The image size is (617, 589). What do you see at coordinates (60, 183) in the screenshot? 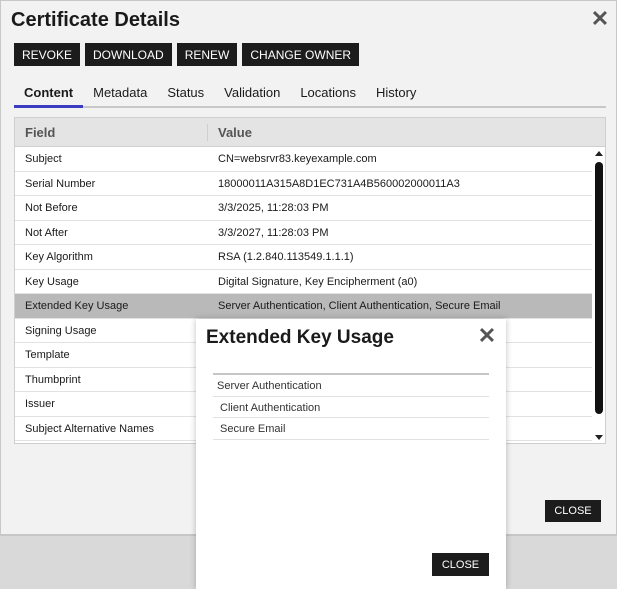
I see `field-cell: Serial Number` at bounding box center [60, 183].